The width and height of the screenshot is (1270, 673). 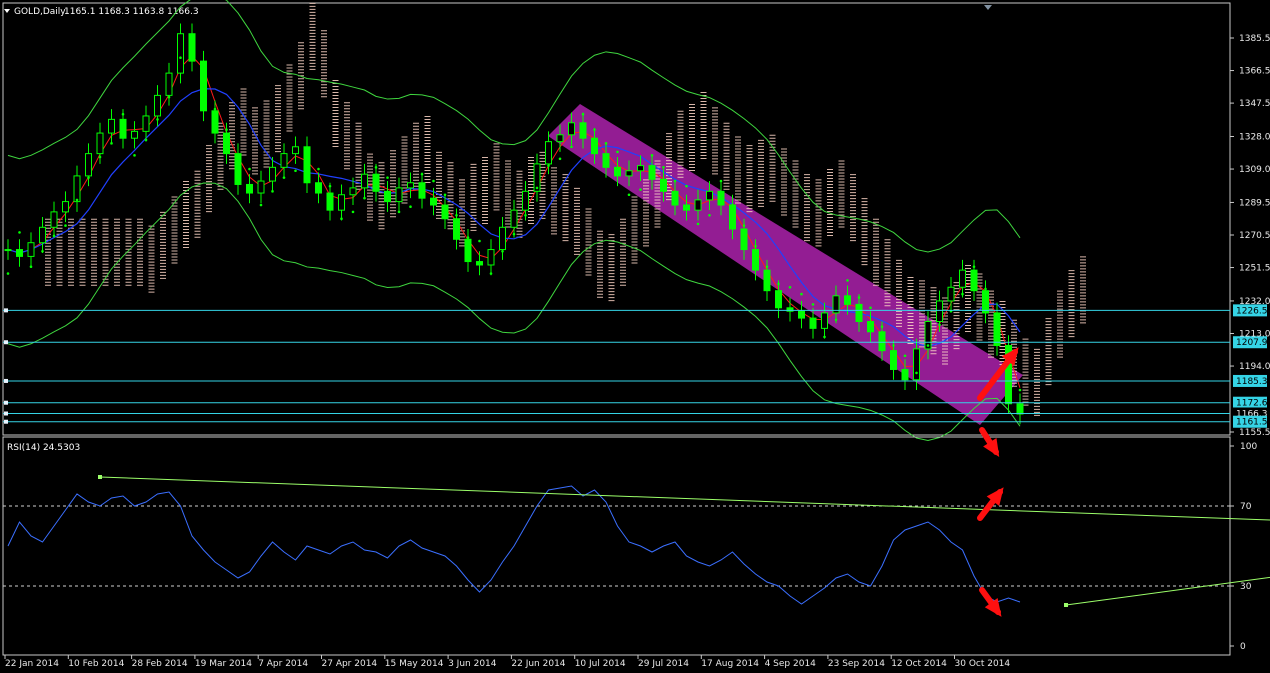 I want to click on price-tick-label: 1347.5, so click(x=1254, y=104).